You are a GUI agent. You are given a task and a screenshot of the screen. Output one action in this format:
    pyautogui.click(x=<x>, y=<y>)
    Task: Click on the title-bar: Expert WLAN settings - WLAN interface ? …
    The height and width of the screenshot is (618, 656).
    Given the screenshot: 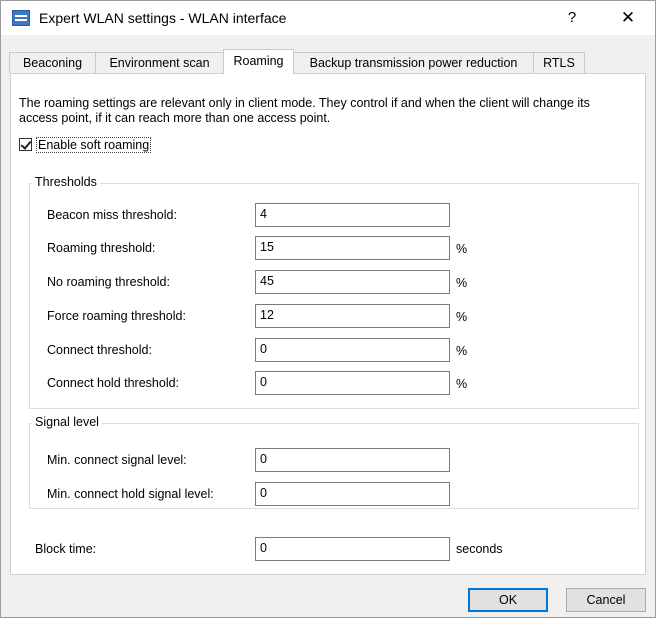 What is the action you would take?
    pyautogui.click(x=328, y=18)
    